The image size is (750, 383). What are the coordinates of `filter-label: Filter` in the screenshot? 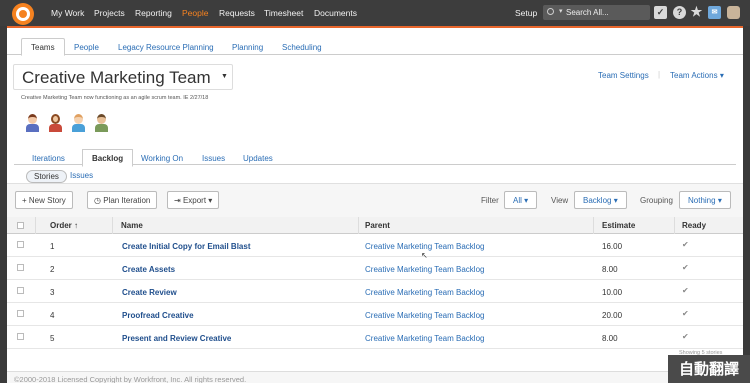 It's located at (490, 200).